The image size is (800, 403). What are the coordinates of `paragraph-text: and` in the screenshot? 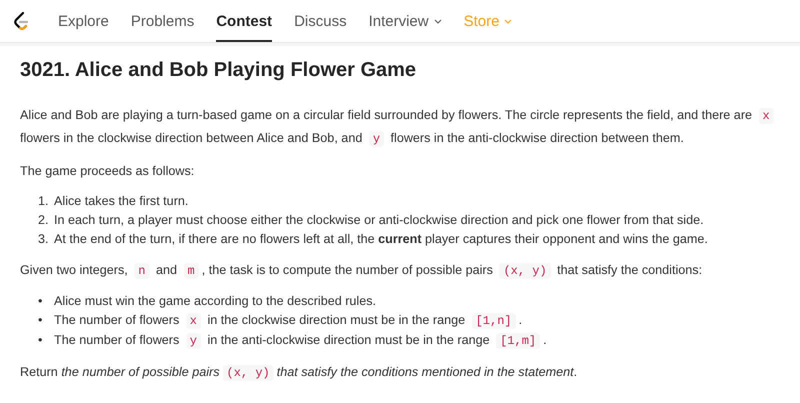 It's located at (166, 270).